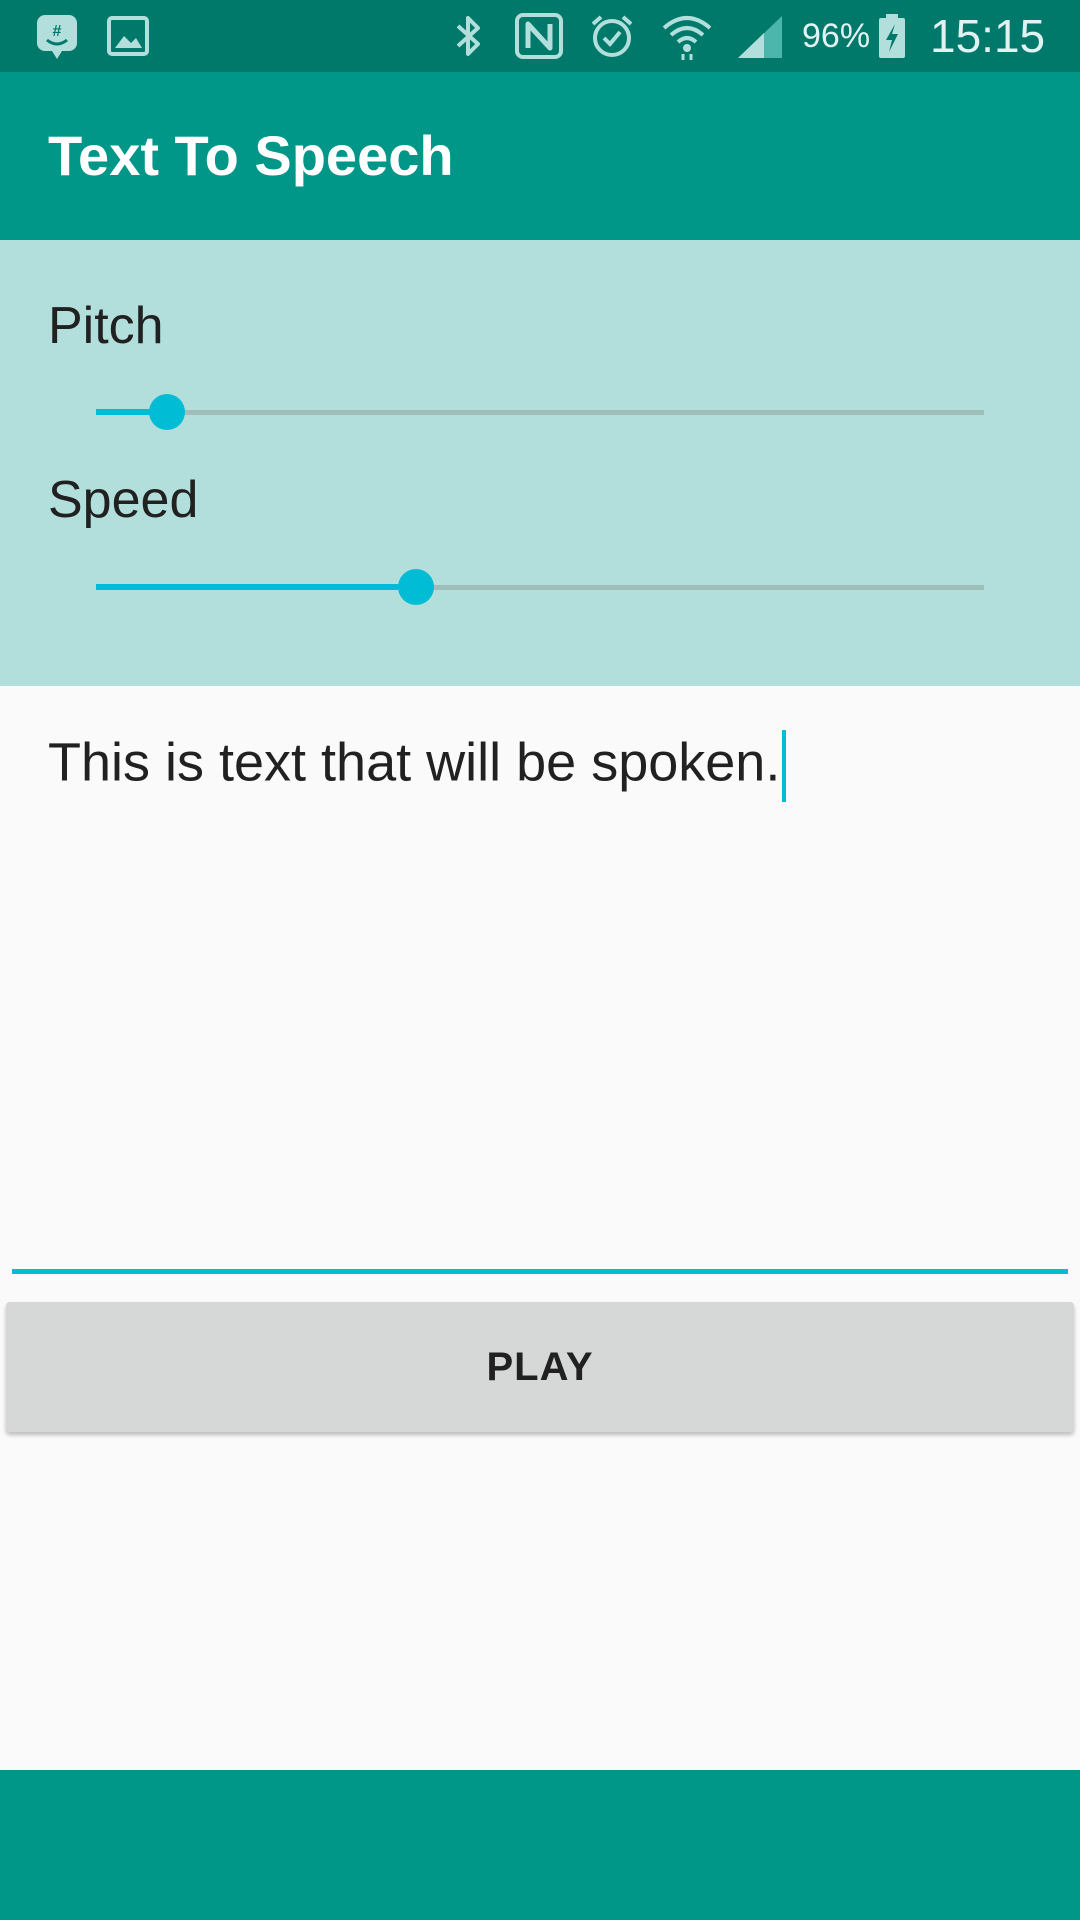 Image resolution: width=1080 pixels, height=1920 pixels. What do you see at coordinates (540, 1845) in the screenshot?
I see `bottom-bar` at bounding box center [540, 1845].